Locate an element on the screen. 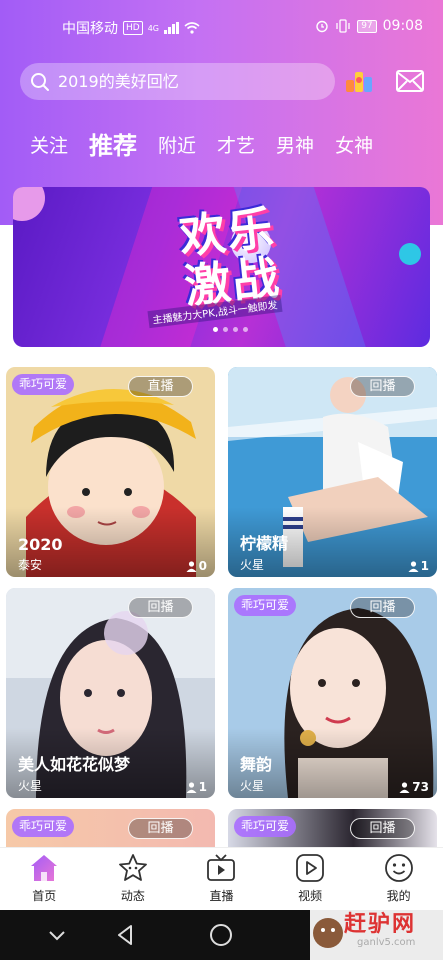 The image size is (443, 960). watermark-text: 赶驴网 is located at coordinates (380, 924).